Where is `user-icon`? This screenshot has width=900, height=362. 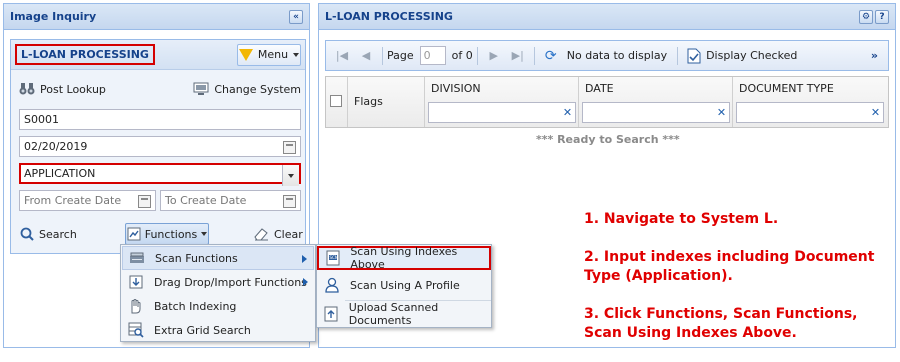
user-icon is located at coordinates (332, 285).